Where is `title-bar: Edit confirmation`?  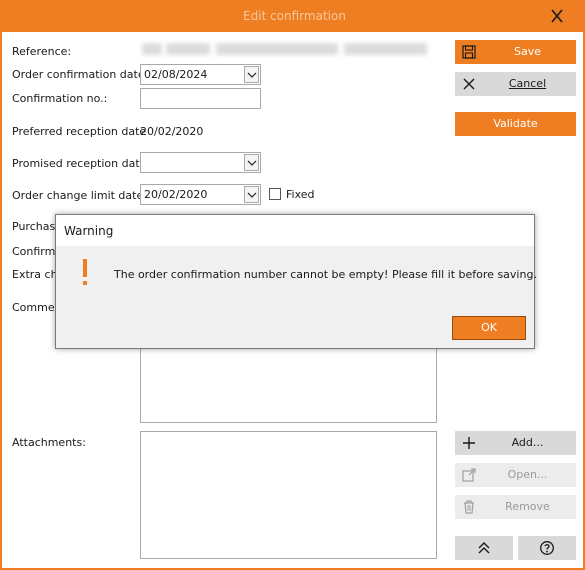
title-bar: Edit confirmation is located at coordinates (293, 16).